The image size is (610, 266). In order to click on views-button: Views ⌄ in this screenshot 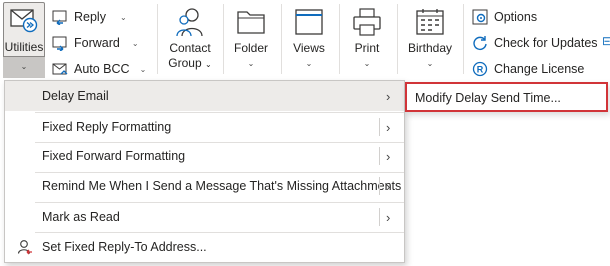, I will do `click(309, 37)`.